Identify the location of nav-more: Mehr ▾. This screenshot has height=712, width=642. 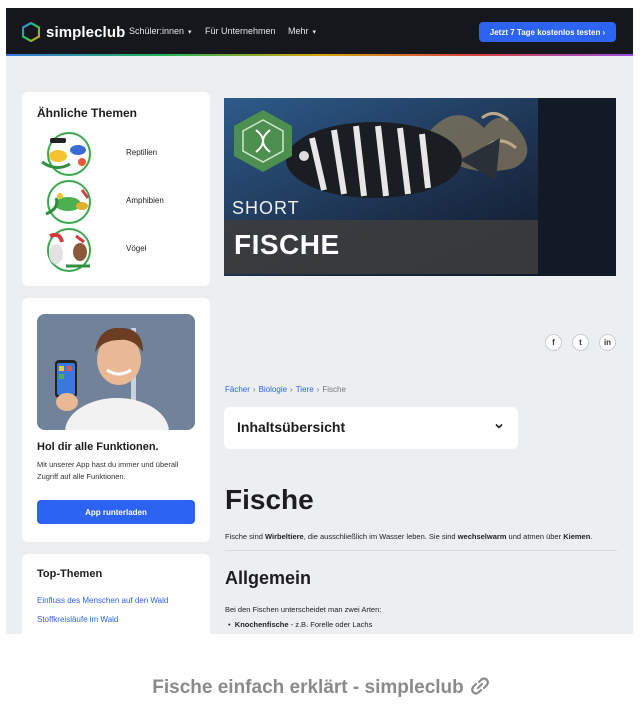
(302, 31).